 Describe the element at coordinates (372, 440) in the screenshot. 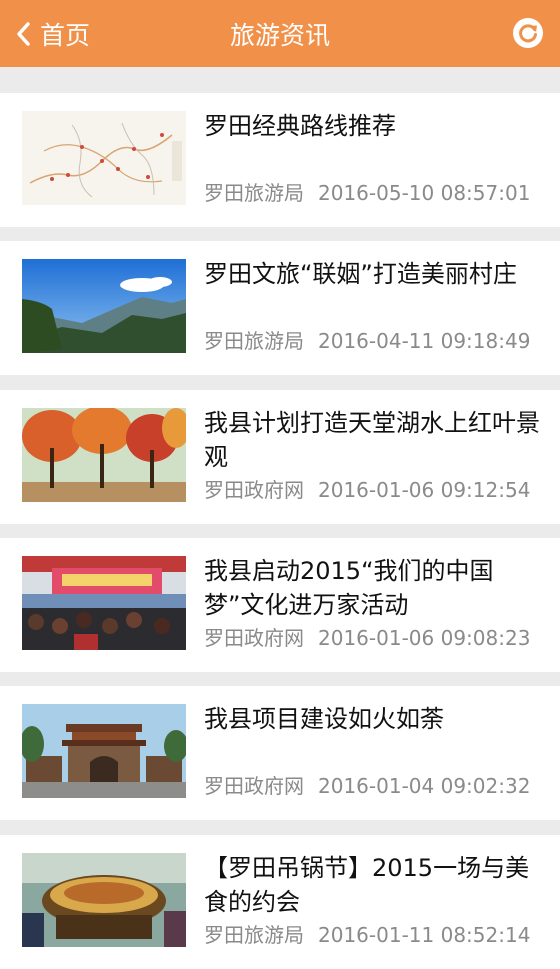

I see `news-title: 我县计划打造天堂湖水上红叶景观` at that location.